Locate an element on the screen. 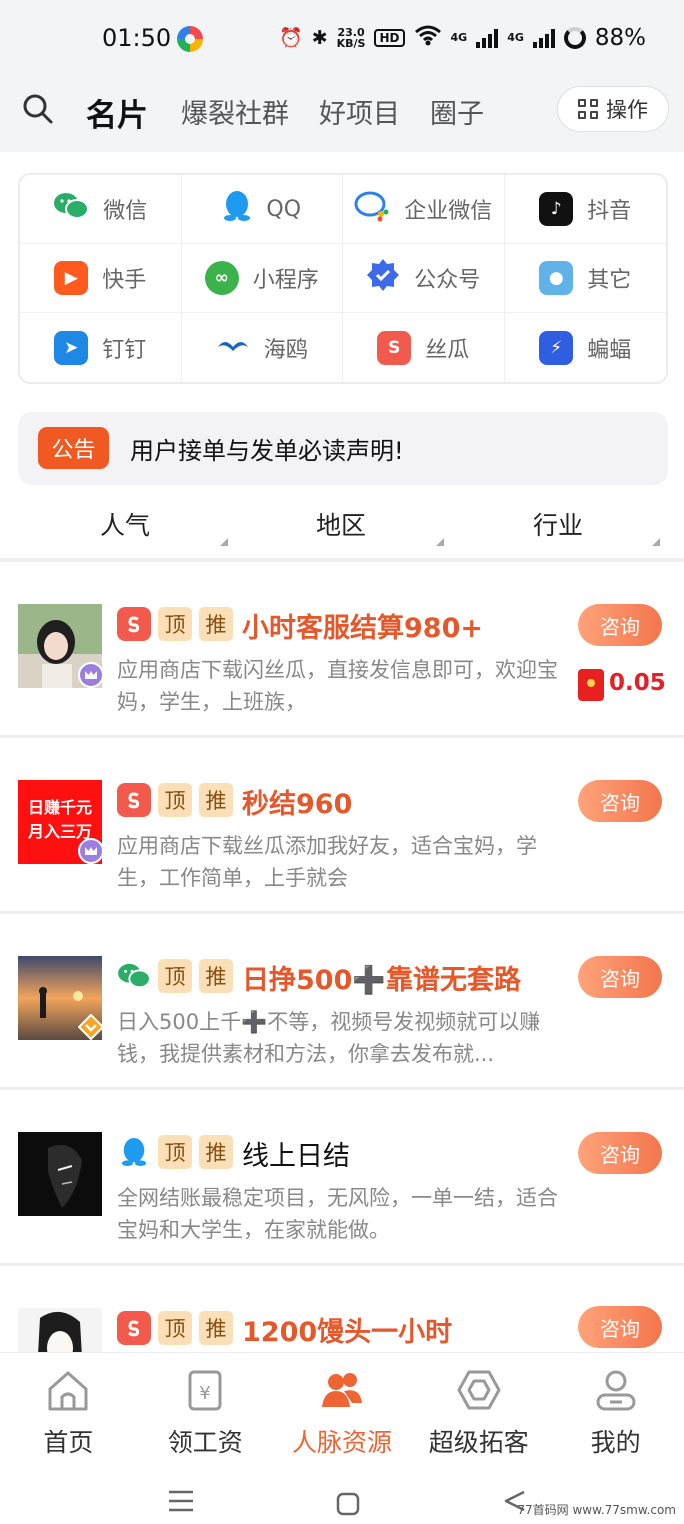 This screenshot has height=1524, width=684. search-icon is located at coordinates (38, 109).